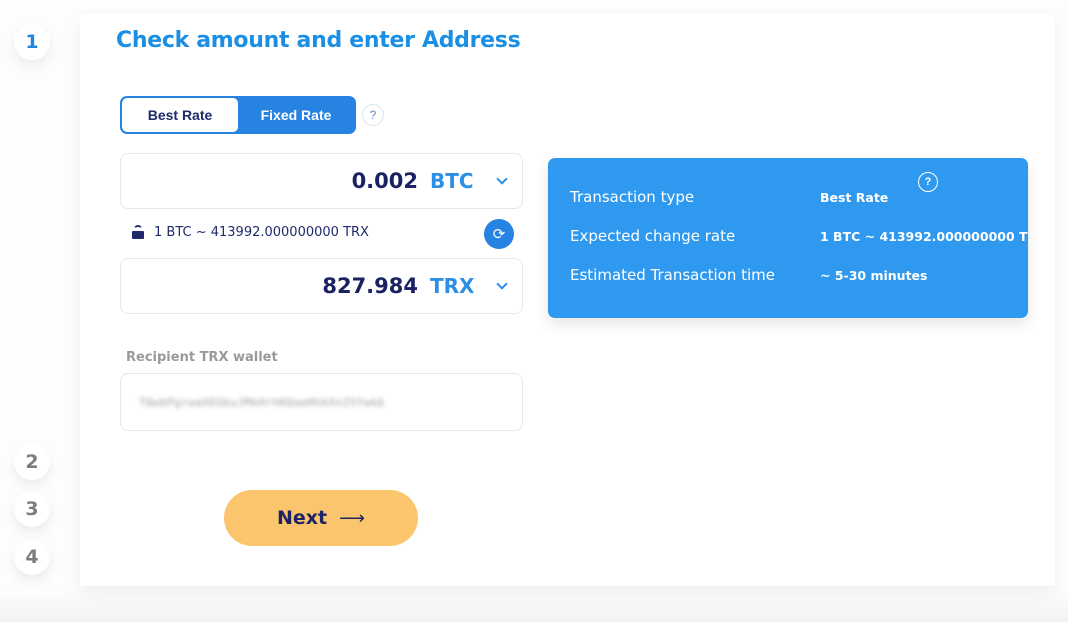 This screenshot has width=1068, height=622. What do you see at coordinates (854, 197) in the screenshot?
I see `info-value: Best Rate` at bounding box center [854, 197].